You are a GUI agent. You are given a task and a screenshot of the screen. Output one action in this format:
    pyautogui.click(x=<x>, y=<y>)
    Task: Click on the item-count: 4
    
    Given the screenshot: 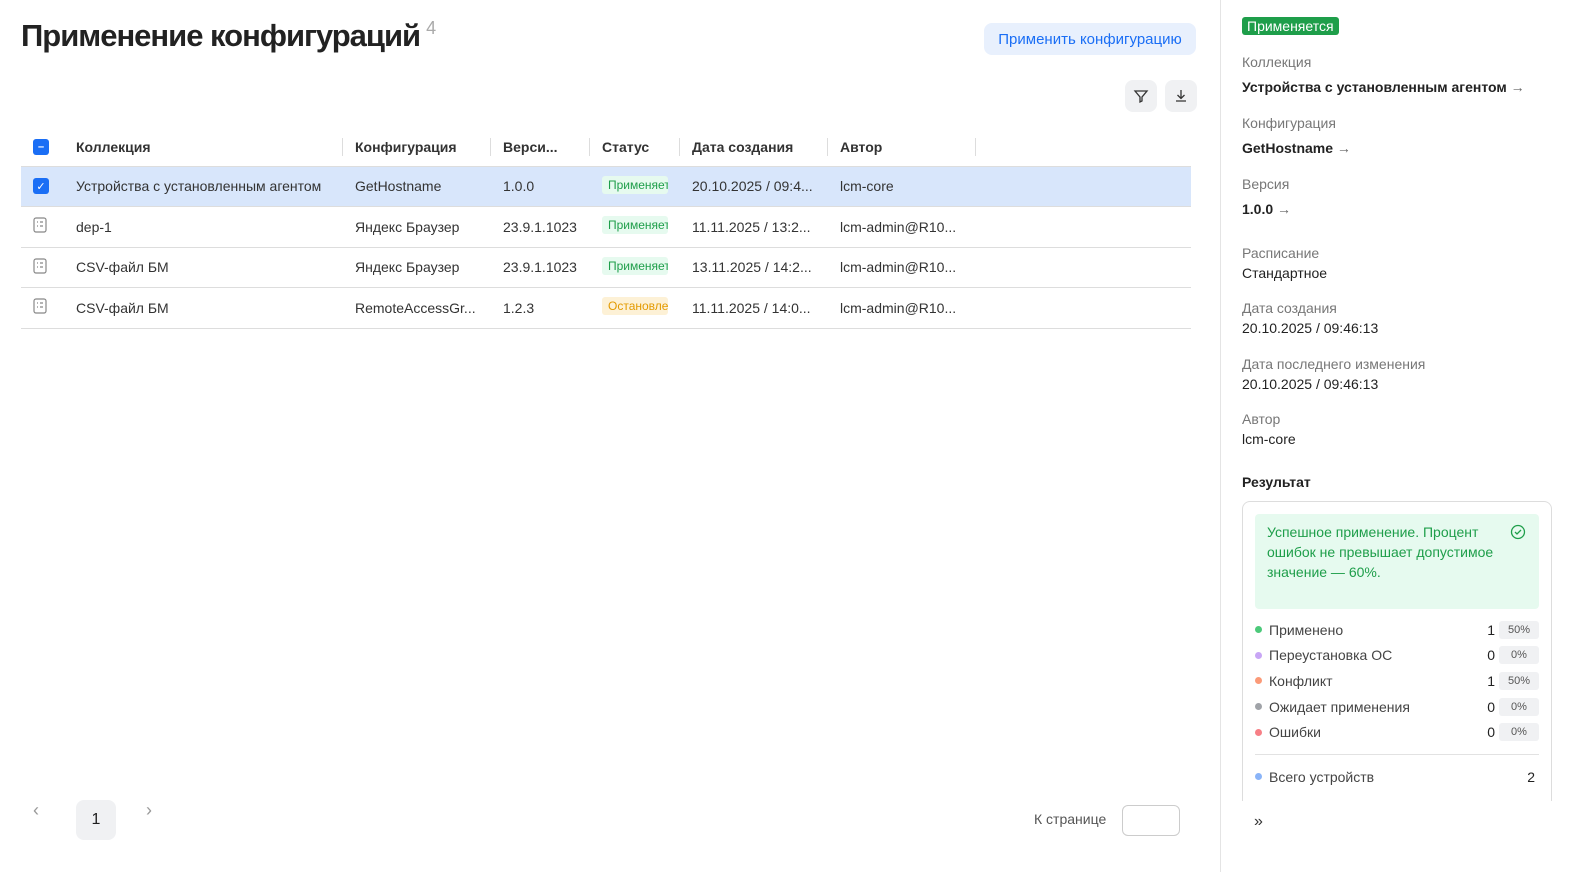 What is the action you would take?
    pyautogui.click(x=431, y=28)
    